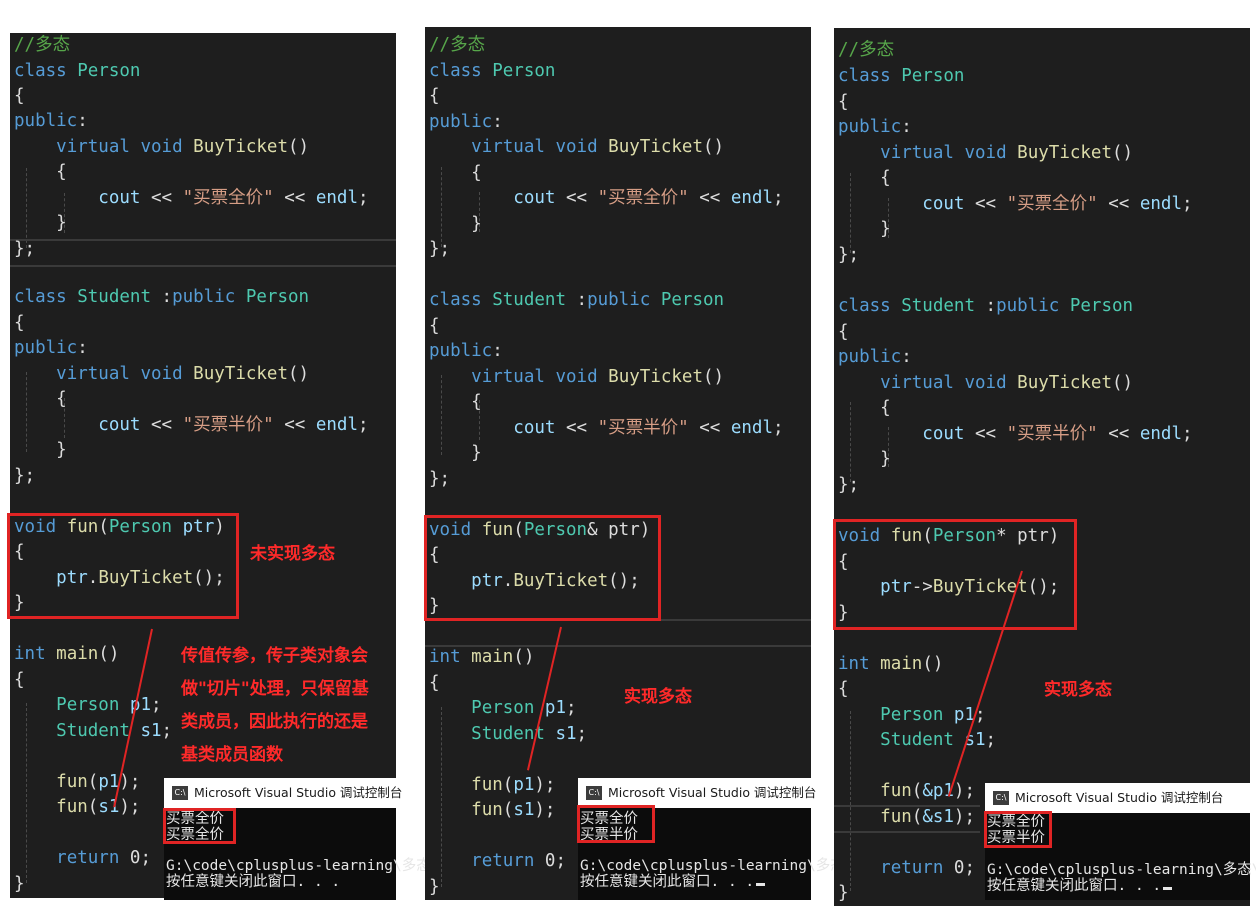  I want to click on keyword: class, so click(455, 300).